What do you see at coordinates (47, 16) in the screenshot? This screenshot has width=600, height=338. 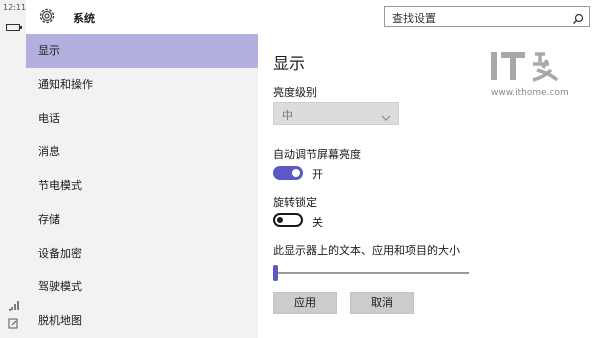 I see `gear-icon` at bounding box center [47, 16].